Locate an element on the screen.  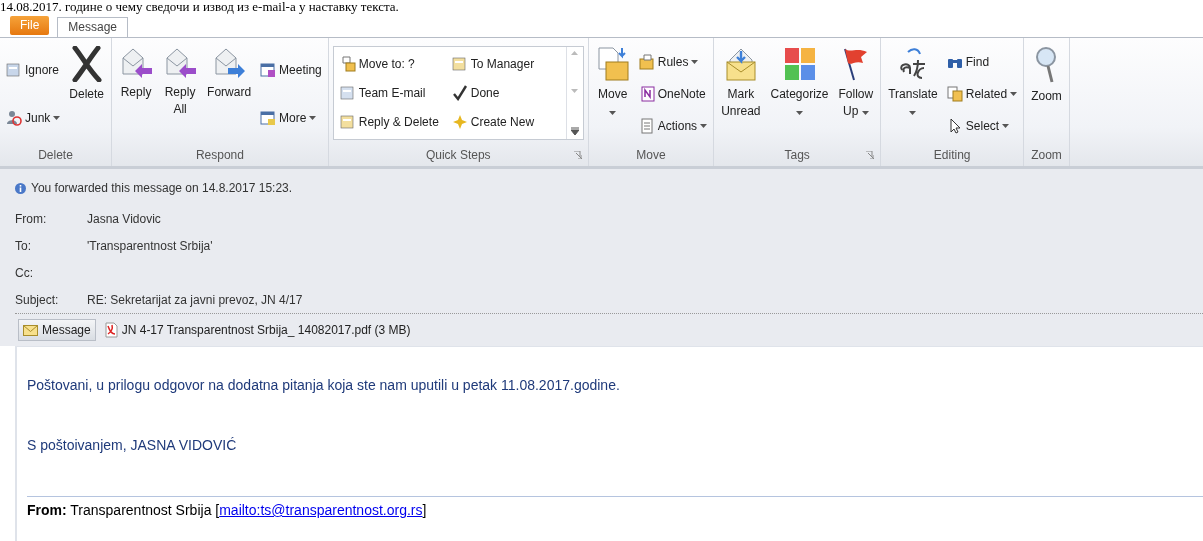
attachment: JN 4-17 Transparentnost Srbija_ 14082017.pdf (3 MB) is located at coordinates (257, 330).